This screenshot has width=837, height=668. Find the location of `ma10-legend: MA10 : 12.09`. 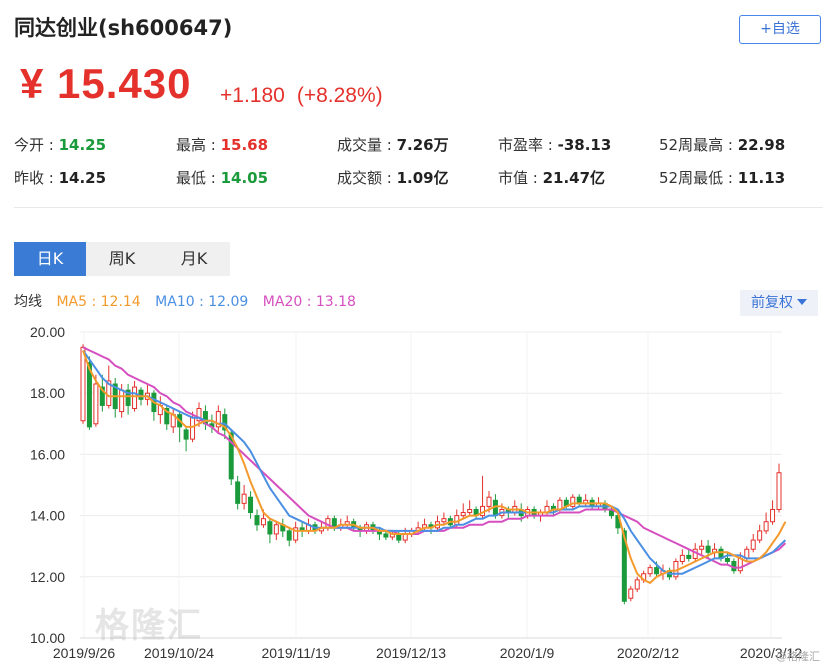

ma10-legend: MA10 : 12.09 is located at coordinates (202, 302).